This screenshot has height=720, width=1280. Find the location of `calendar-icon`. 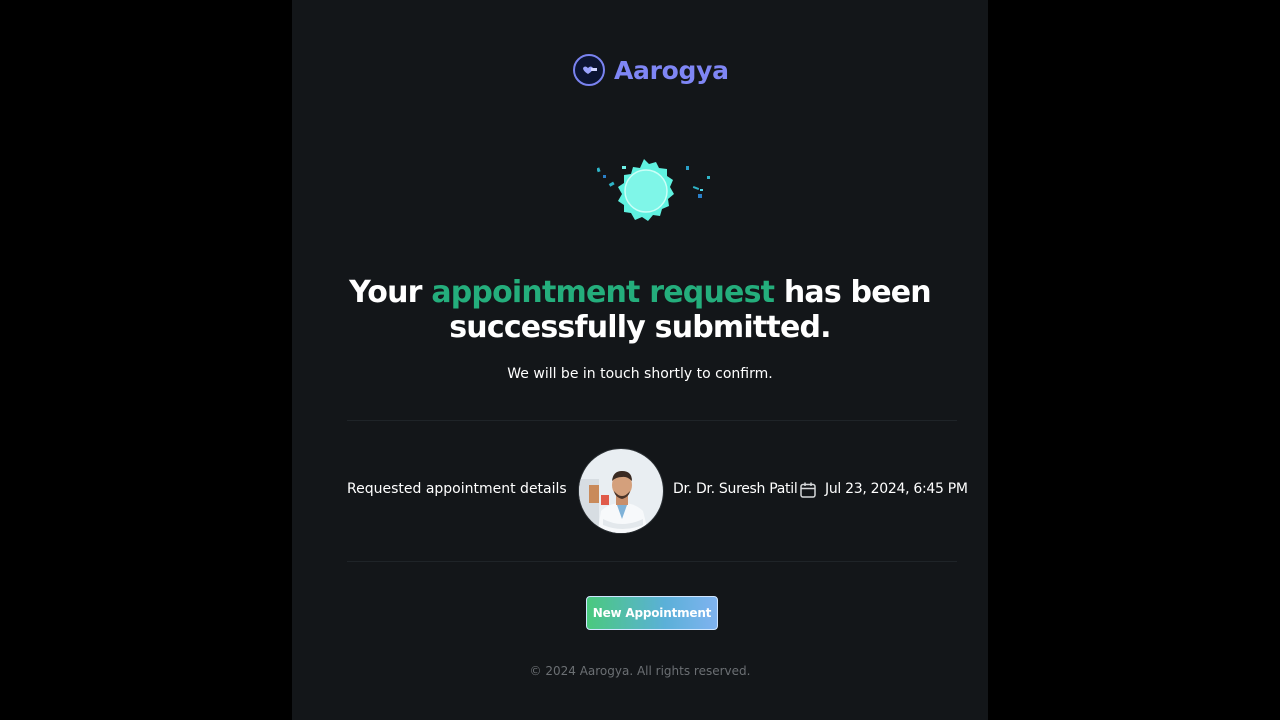

calendar-icon is located at coordinates (808, 490).